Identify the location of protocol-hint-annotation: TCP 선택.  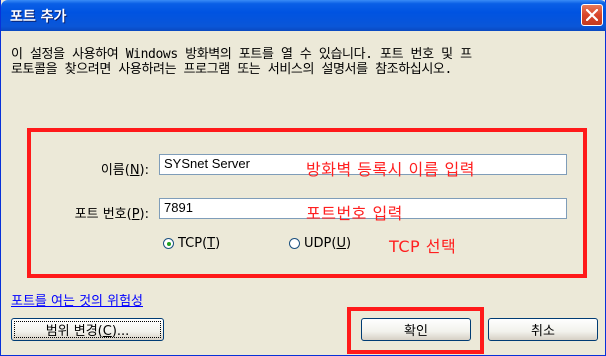
(423, 246).